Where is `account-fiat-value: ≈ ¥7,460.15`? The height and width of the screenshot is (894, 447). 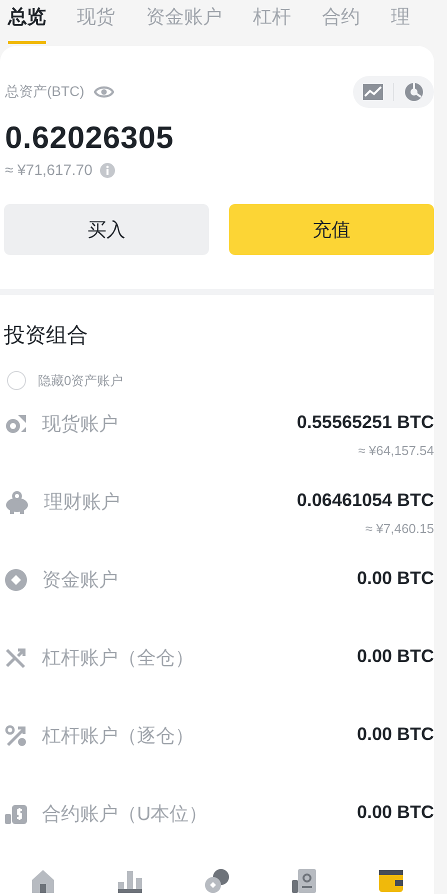 account-fiat-value: ≈ ¥7,460.15 is located at coordinates (399, 528).